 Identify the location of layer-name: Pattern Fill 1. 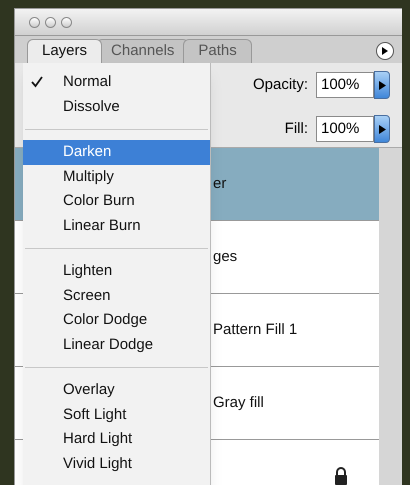
(255, 330).